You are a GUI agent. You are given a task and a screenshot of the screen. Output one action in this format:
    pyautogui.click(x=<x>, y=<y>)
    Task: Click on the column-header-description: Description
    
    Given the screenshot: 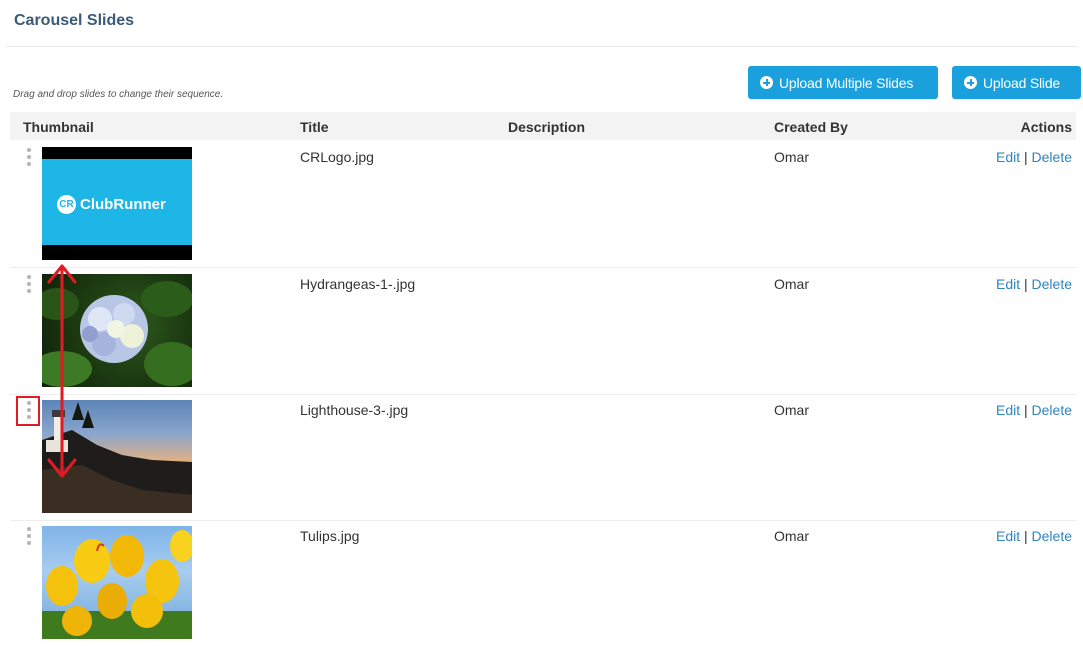 What is the action you would take?
    pyautogui.click(x=547, y=127)
    